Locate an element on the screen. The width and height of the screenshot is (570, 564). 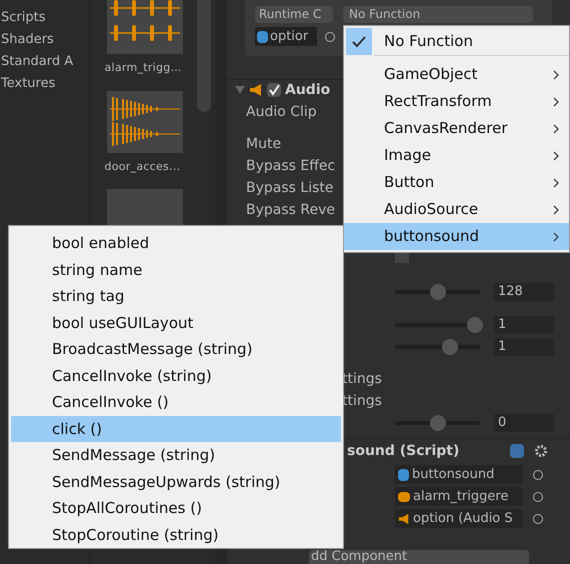
number-field: 0 is located at coordinates (524, 423).